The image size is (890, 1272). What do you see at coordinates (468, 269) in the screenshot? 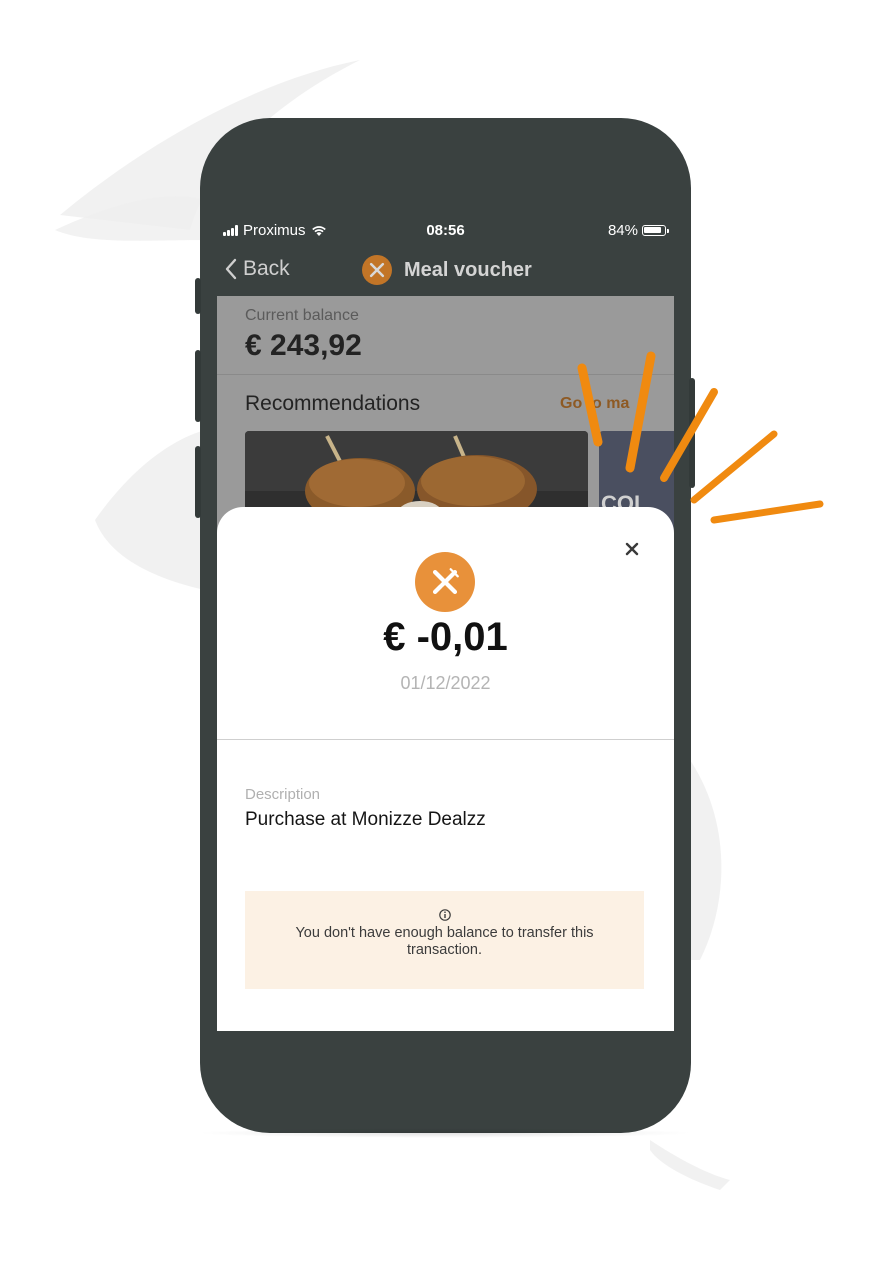
I see `page-title-text: Meal voucher` at bounding box center [468, 269].